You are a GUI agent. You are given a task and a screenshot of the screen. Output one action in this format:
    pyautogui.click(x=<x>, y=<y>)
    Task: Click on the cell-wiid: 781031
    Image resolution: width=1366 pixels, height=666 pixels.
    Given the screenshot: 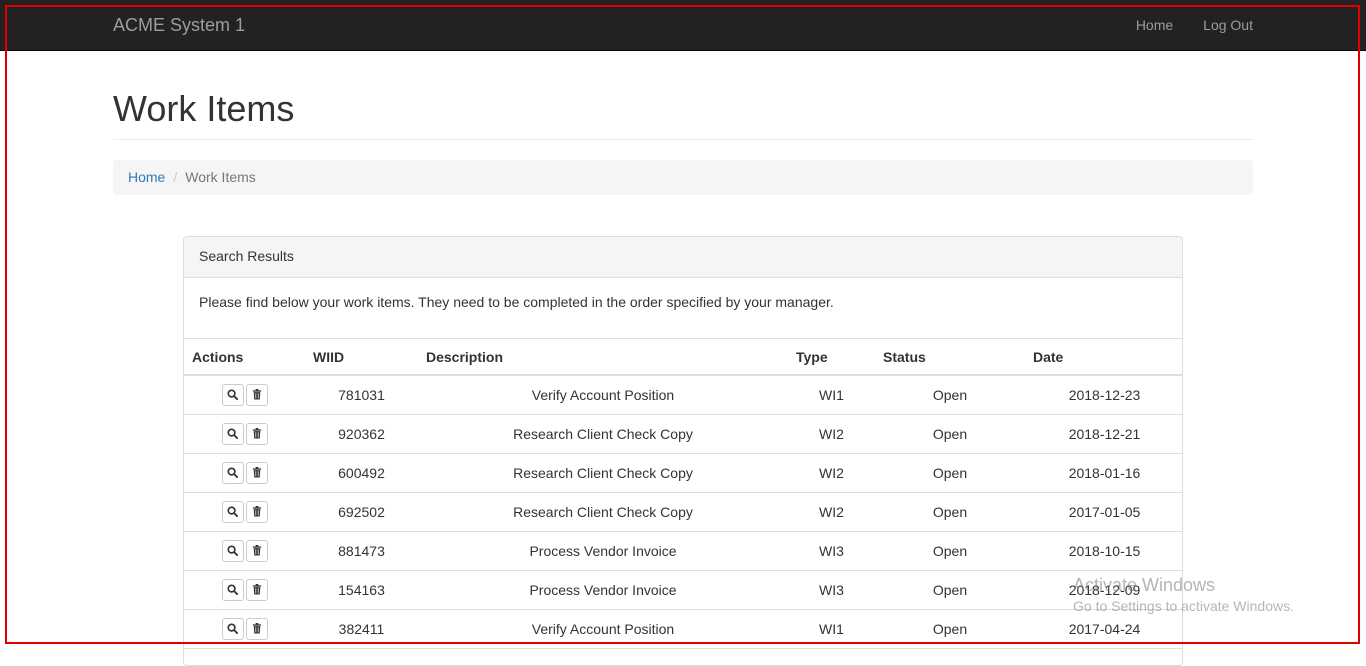 What is the action you would take?
    pyautogui.click(x=361, y=395)
    